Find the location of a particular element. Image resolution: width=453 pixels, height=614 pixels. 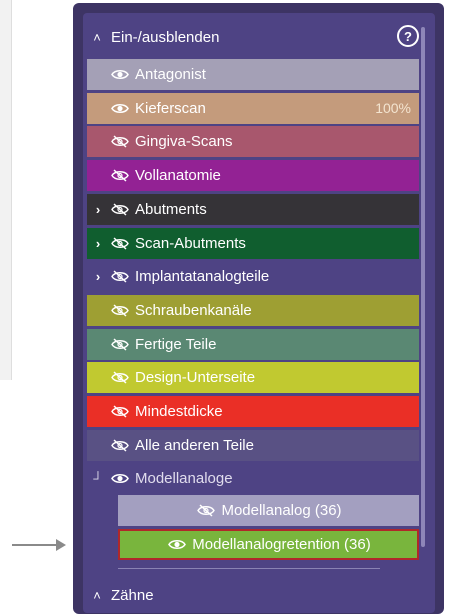

layer-row: ┘ Modellanaloge is located at coordinates (253, 479).